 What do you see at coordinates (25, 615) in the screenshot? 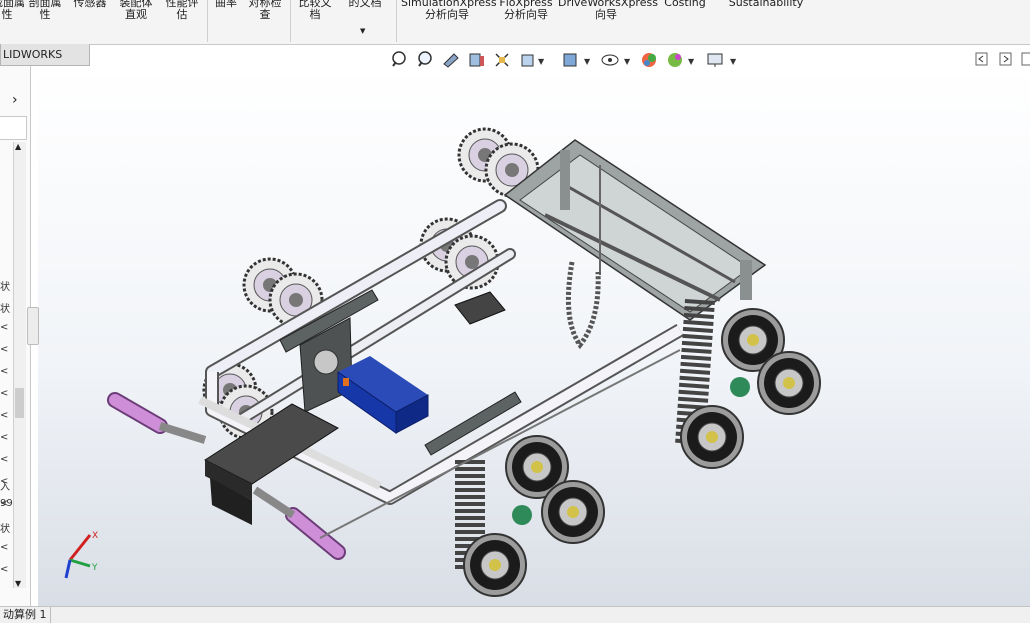
I see `study-tab: 动算例 1` at bounding box center [25, 615].